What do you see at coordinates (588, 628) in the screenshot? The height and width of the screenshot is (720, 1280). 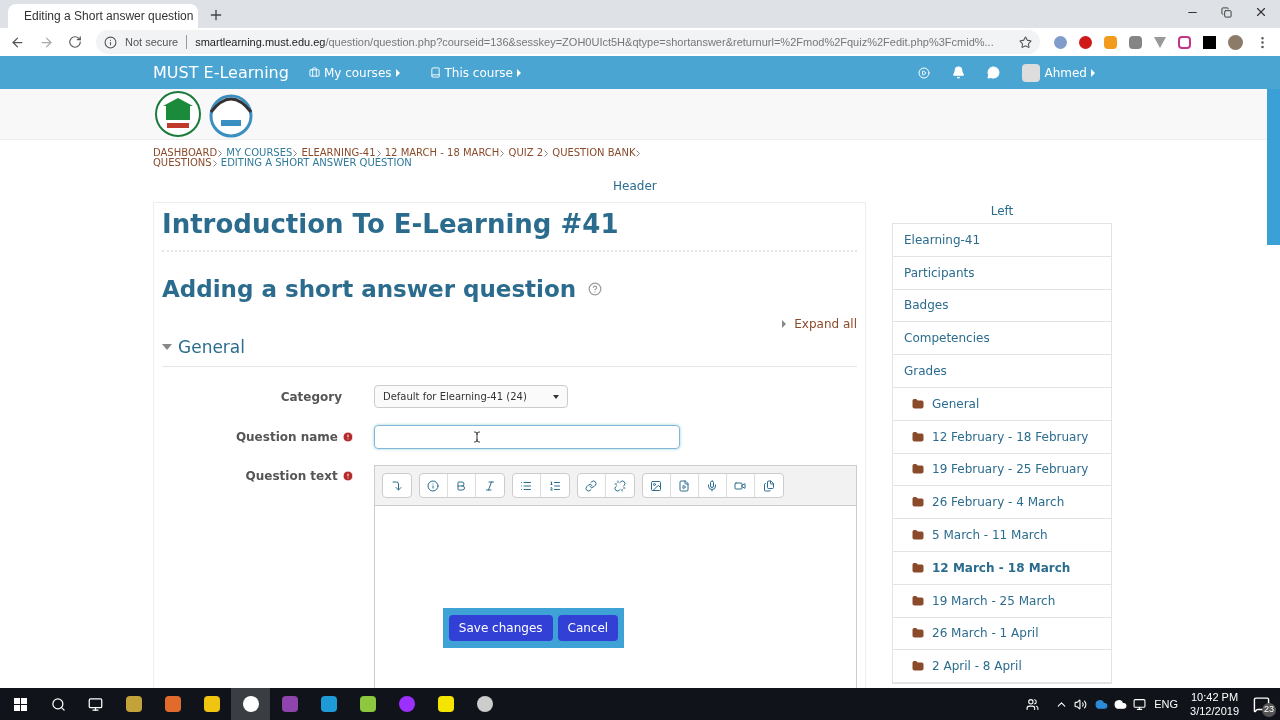 I see `action-button: Cancel` at bounding box center [588, 628].